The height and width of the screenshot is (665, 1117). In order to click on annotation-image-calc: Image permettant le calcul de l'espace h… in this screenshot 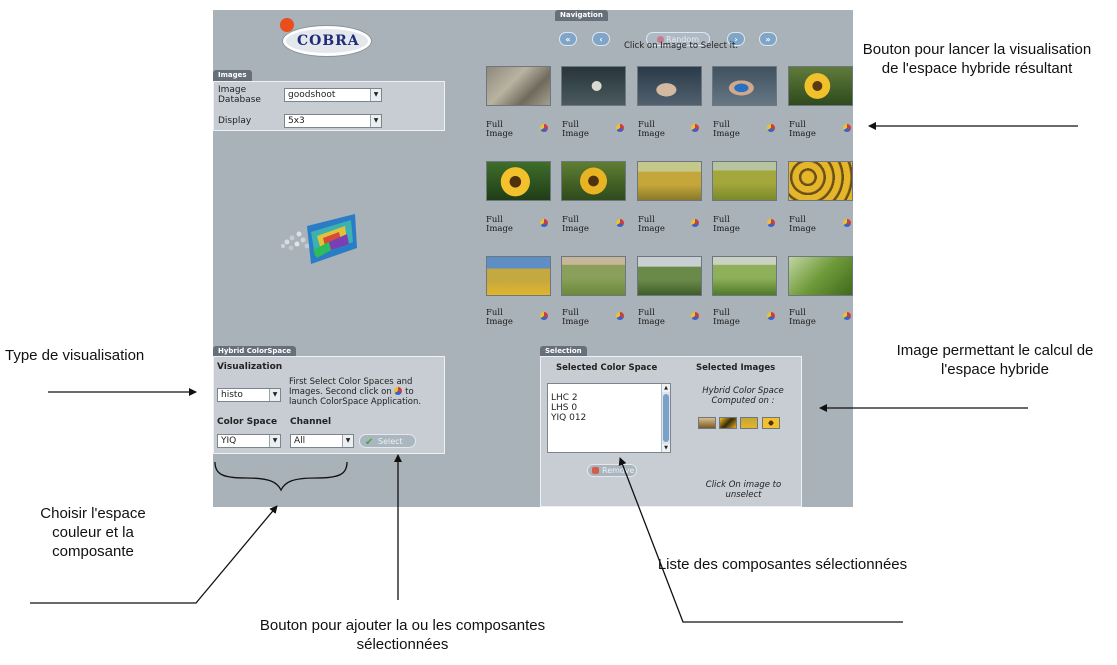, I will do `click(995, 360)`.